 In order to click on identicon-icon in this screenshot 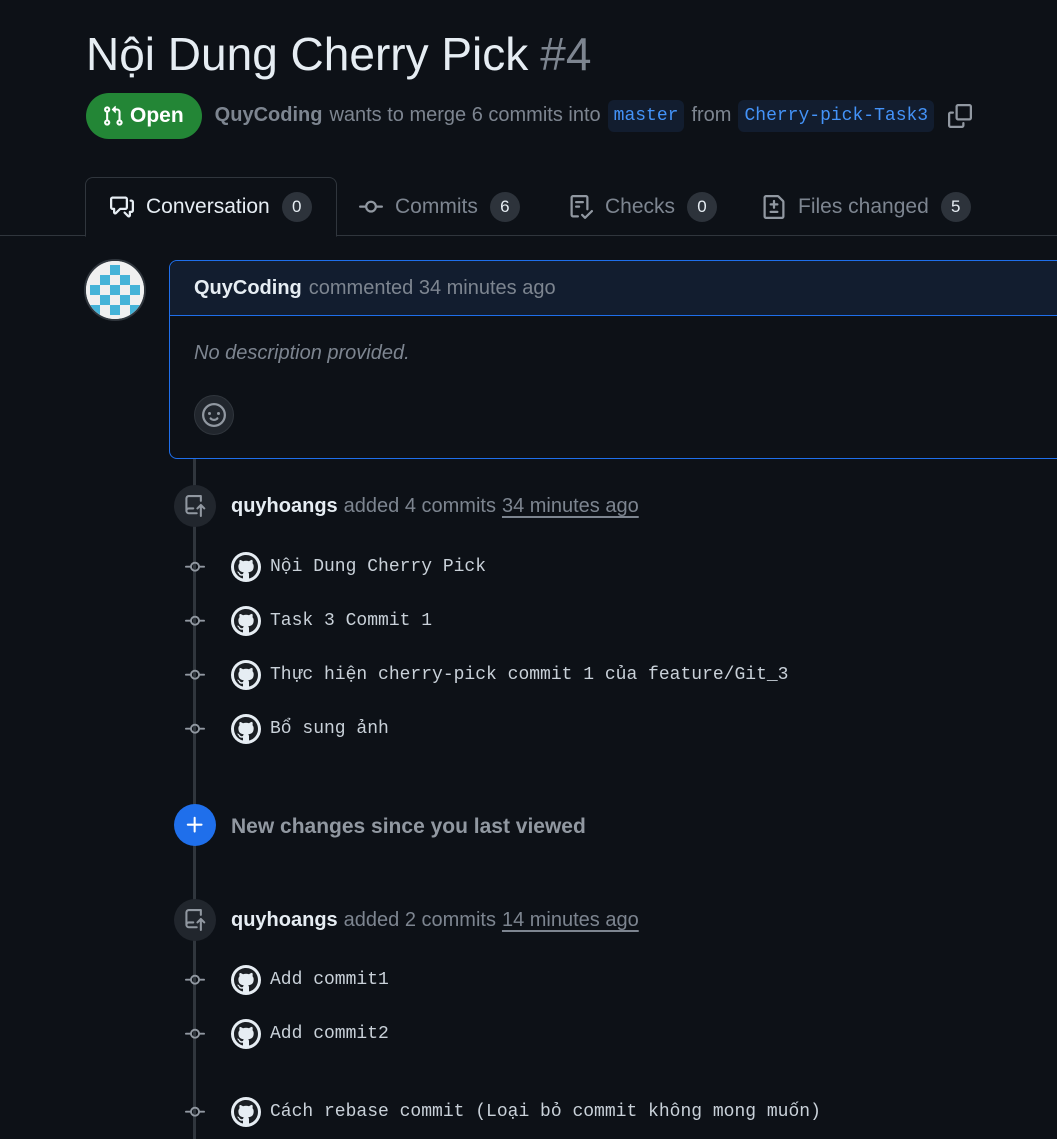, I will do `click(115, 290)`.